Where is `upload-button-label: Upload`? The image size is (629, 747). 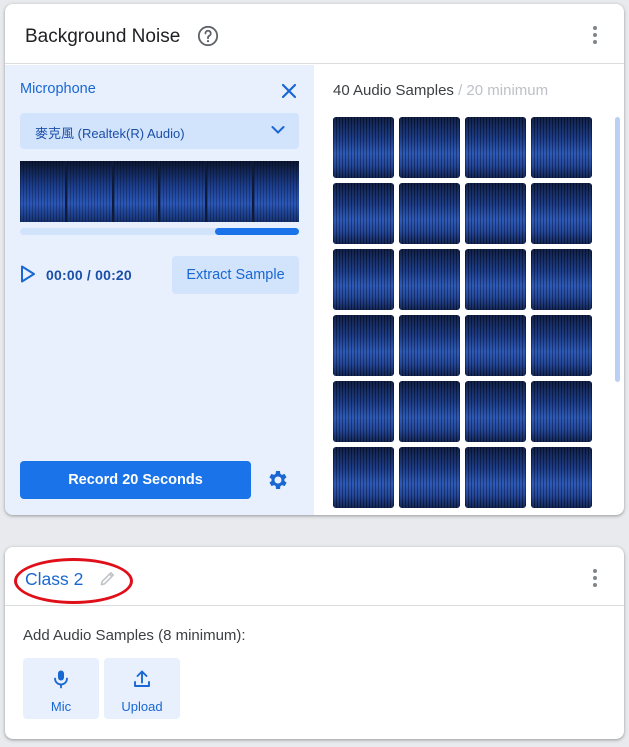 upload-button-label: Upload is located at coordinates (142, 706).